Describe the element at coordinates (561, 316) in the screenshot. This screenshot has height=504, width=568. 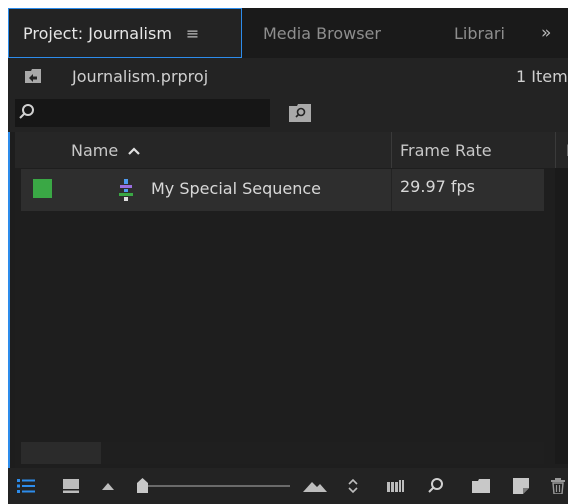
I see `vertical-scrollbar` at that location.